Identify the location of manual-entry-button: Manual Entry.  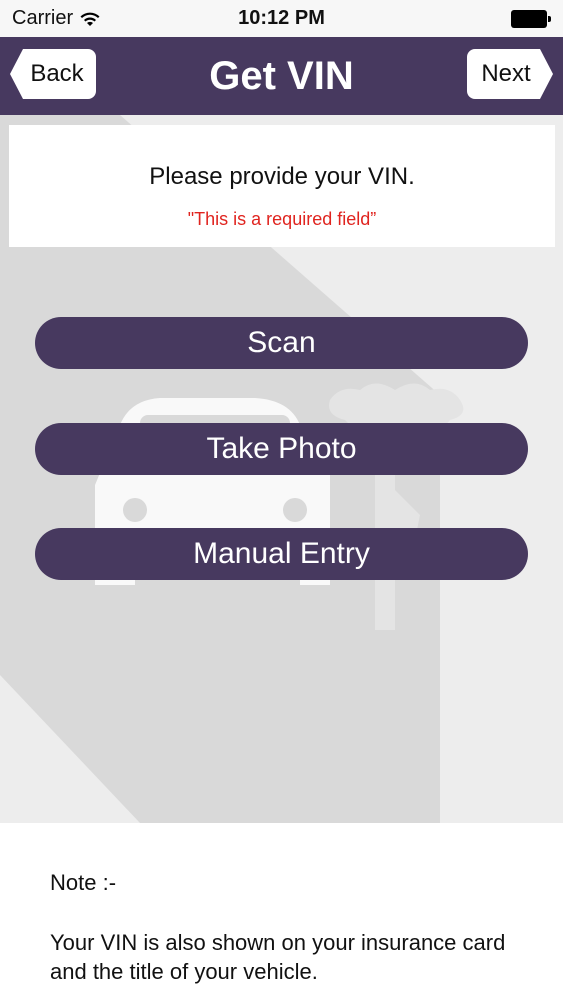
(281, 554).